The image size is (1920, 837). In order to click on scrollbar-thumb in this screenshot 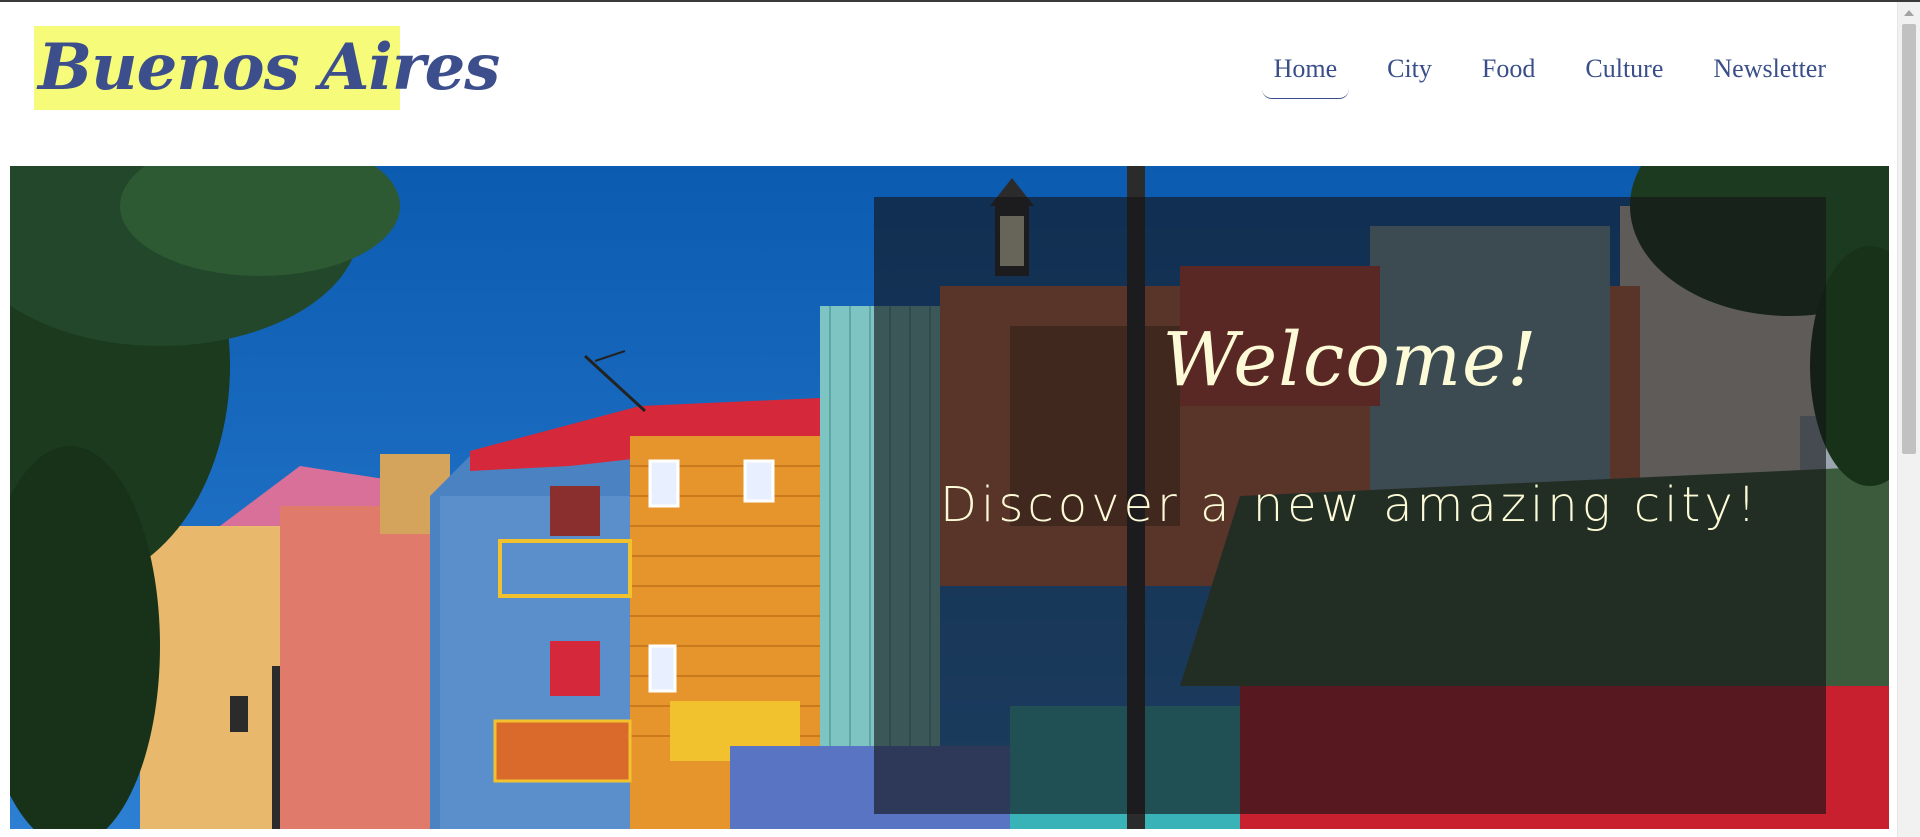, I will do `click(1909, 239)`.